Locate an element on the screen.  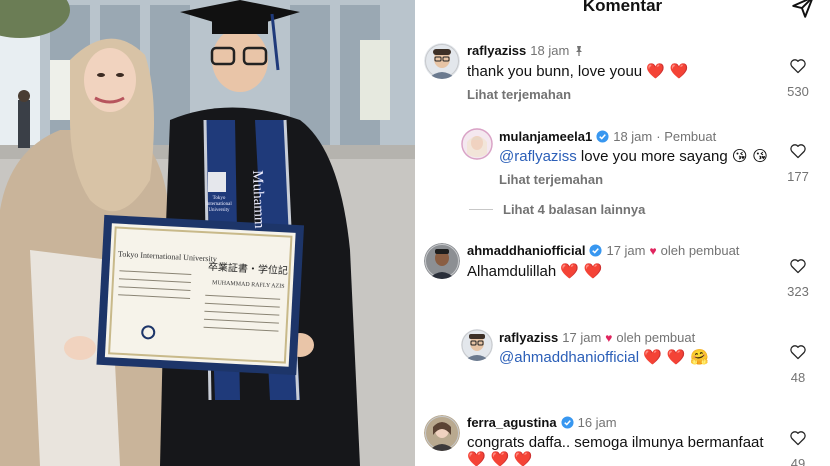
comments-header: Komentar is located at coordinates (622, 9).